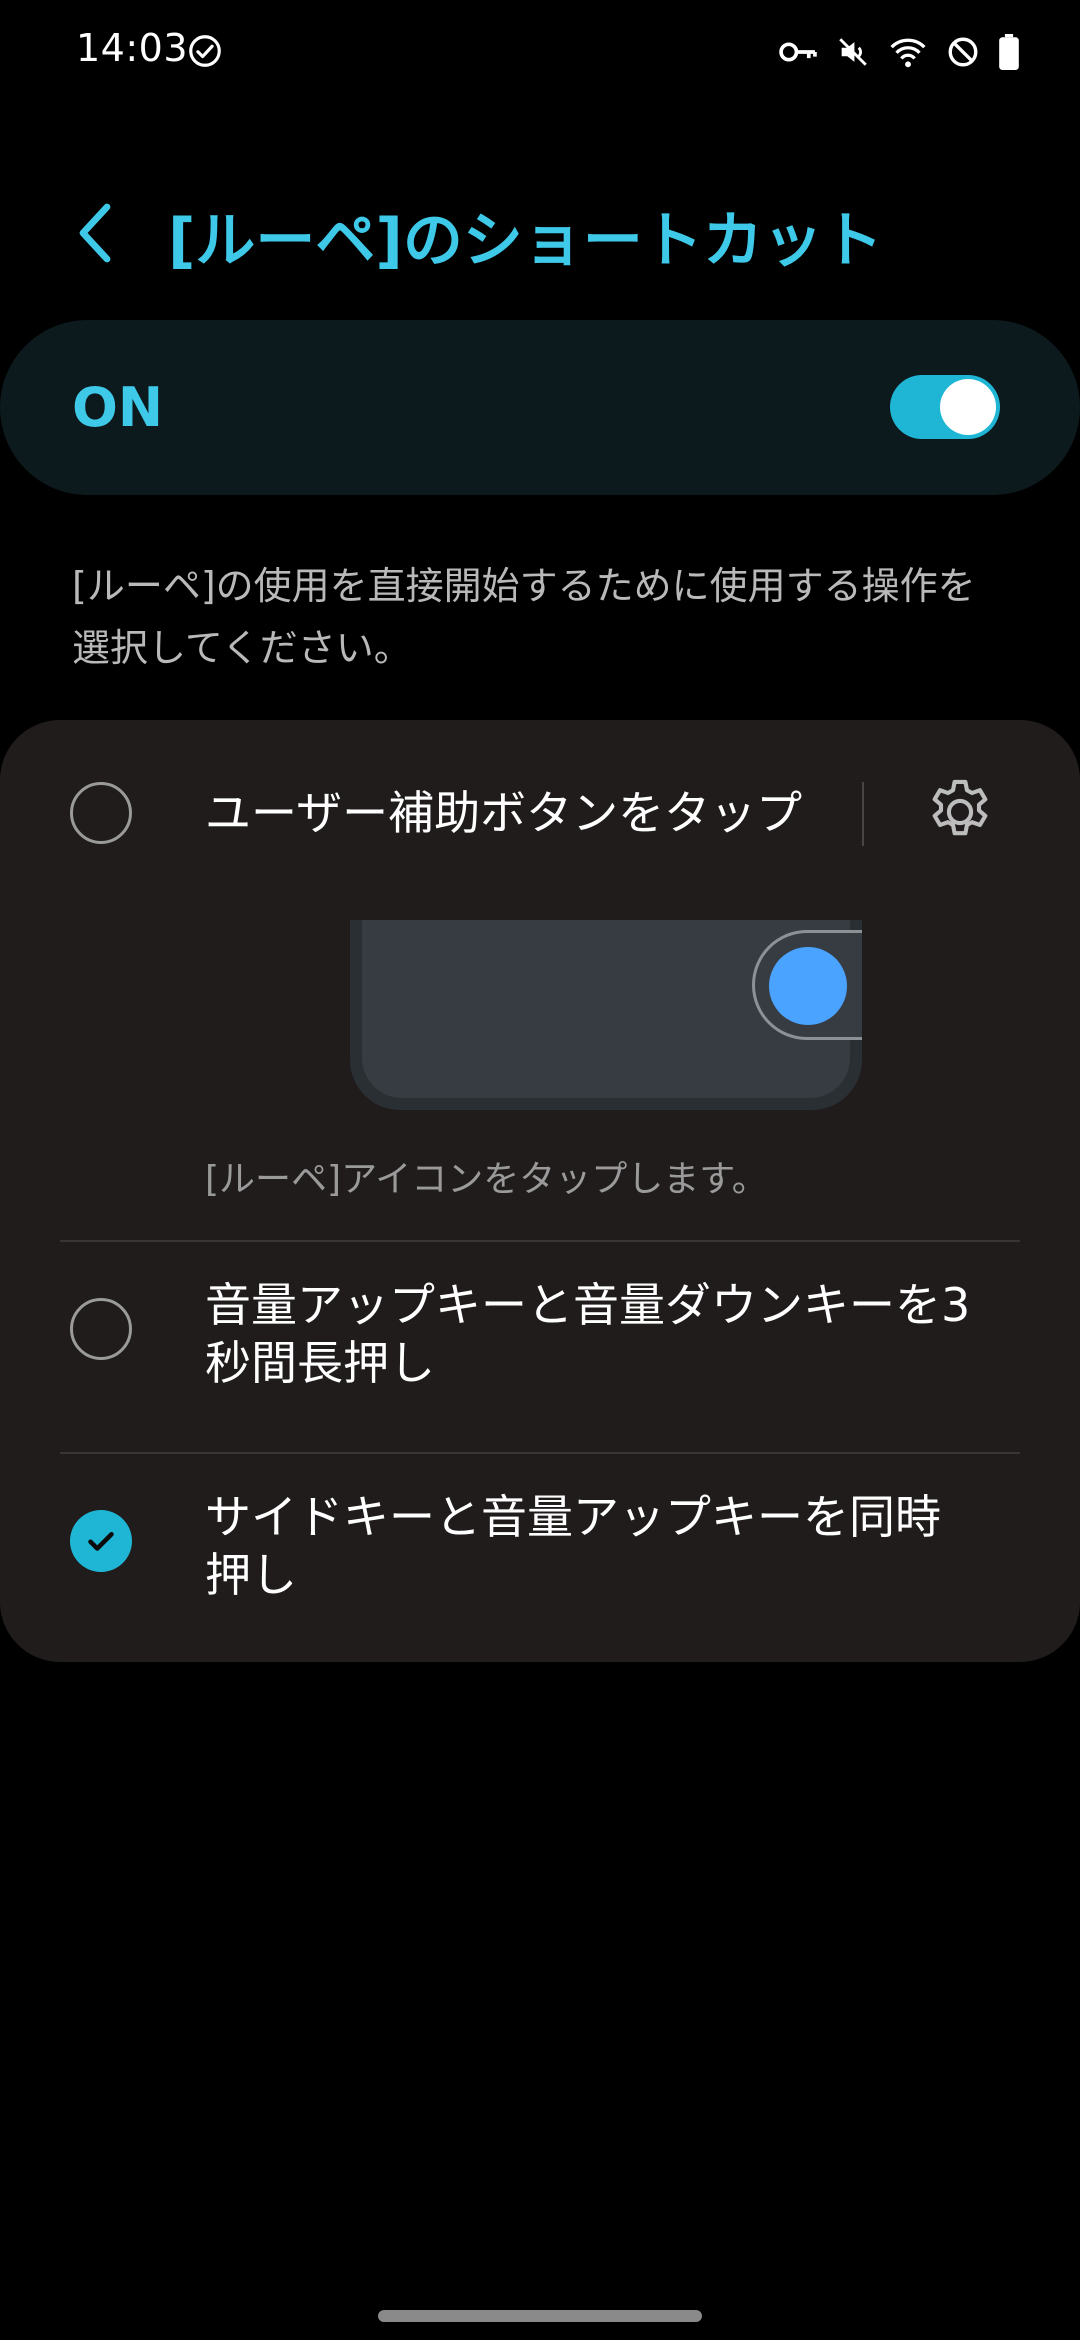 This screenshot has width=1080, height=2340. I want to click on master-switch-label: ON, so click(118, 407).